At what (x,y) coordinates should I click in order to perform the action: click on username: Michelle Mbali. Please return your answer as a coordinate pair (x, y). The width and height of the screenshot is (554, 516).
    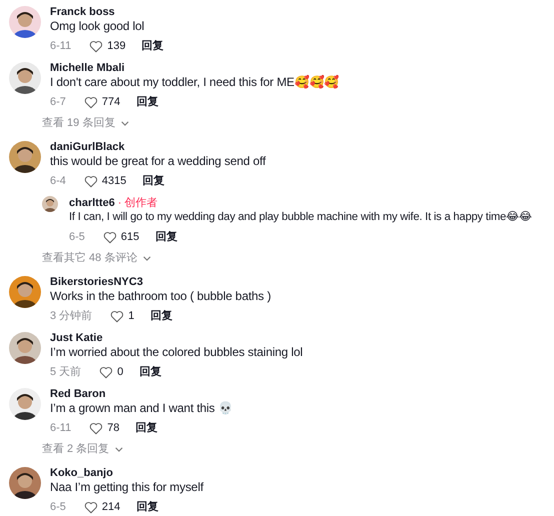
    Looking at the image, I should click on (87, 68).